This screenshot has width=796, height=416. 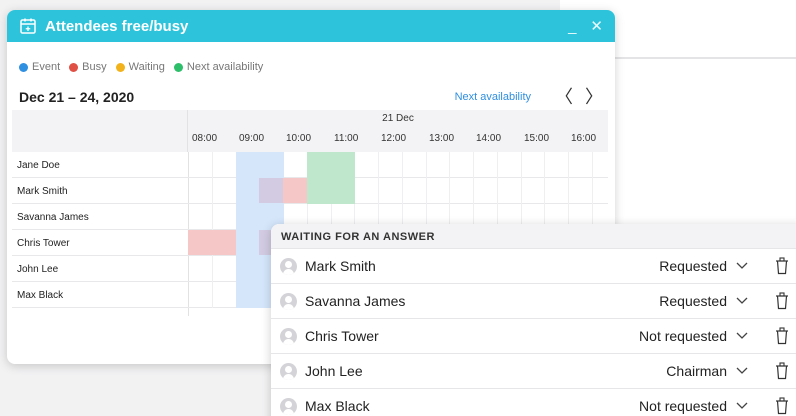 What do you see at coordinates (77, 97) in the screenshot?
I see `date-range: Dec 21 – 24, 2020` at bounding box center [77, 97].